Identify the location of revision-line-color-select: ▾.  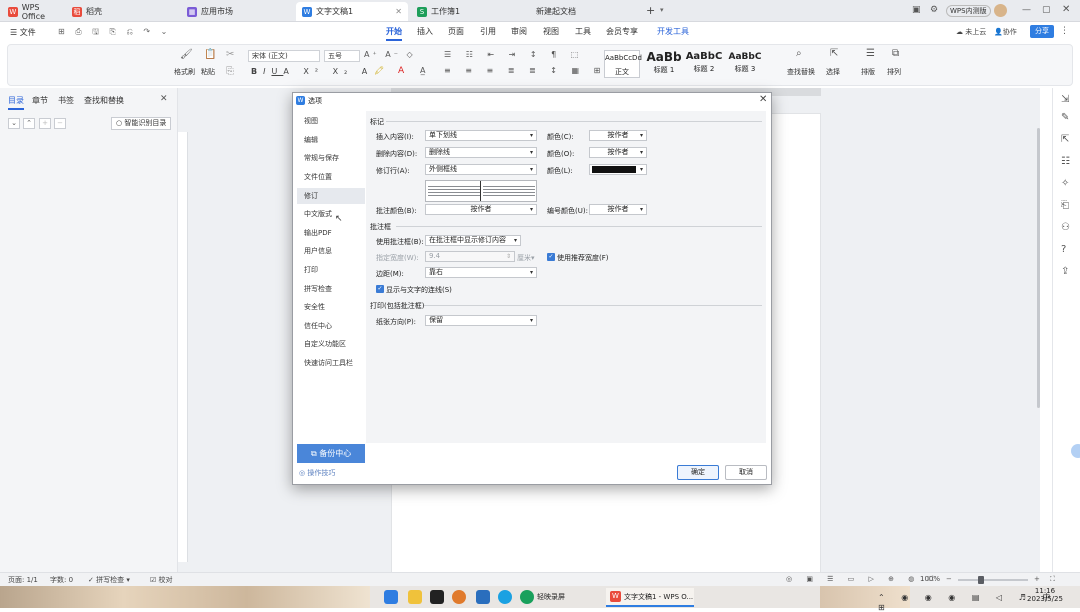
(618, 169).